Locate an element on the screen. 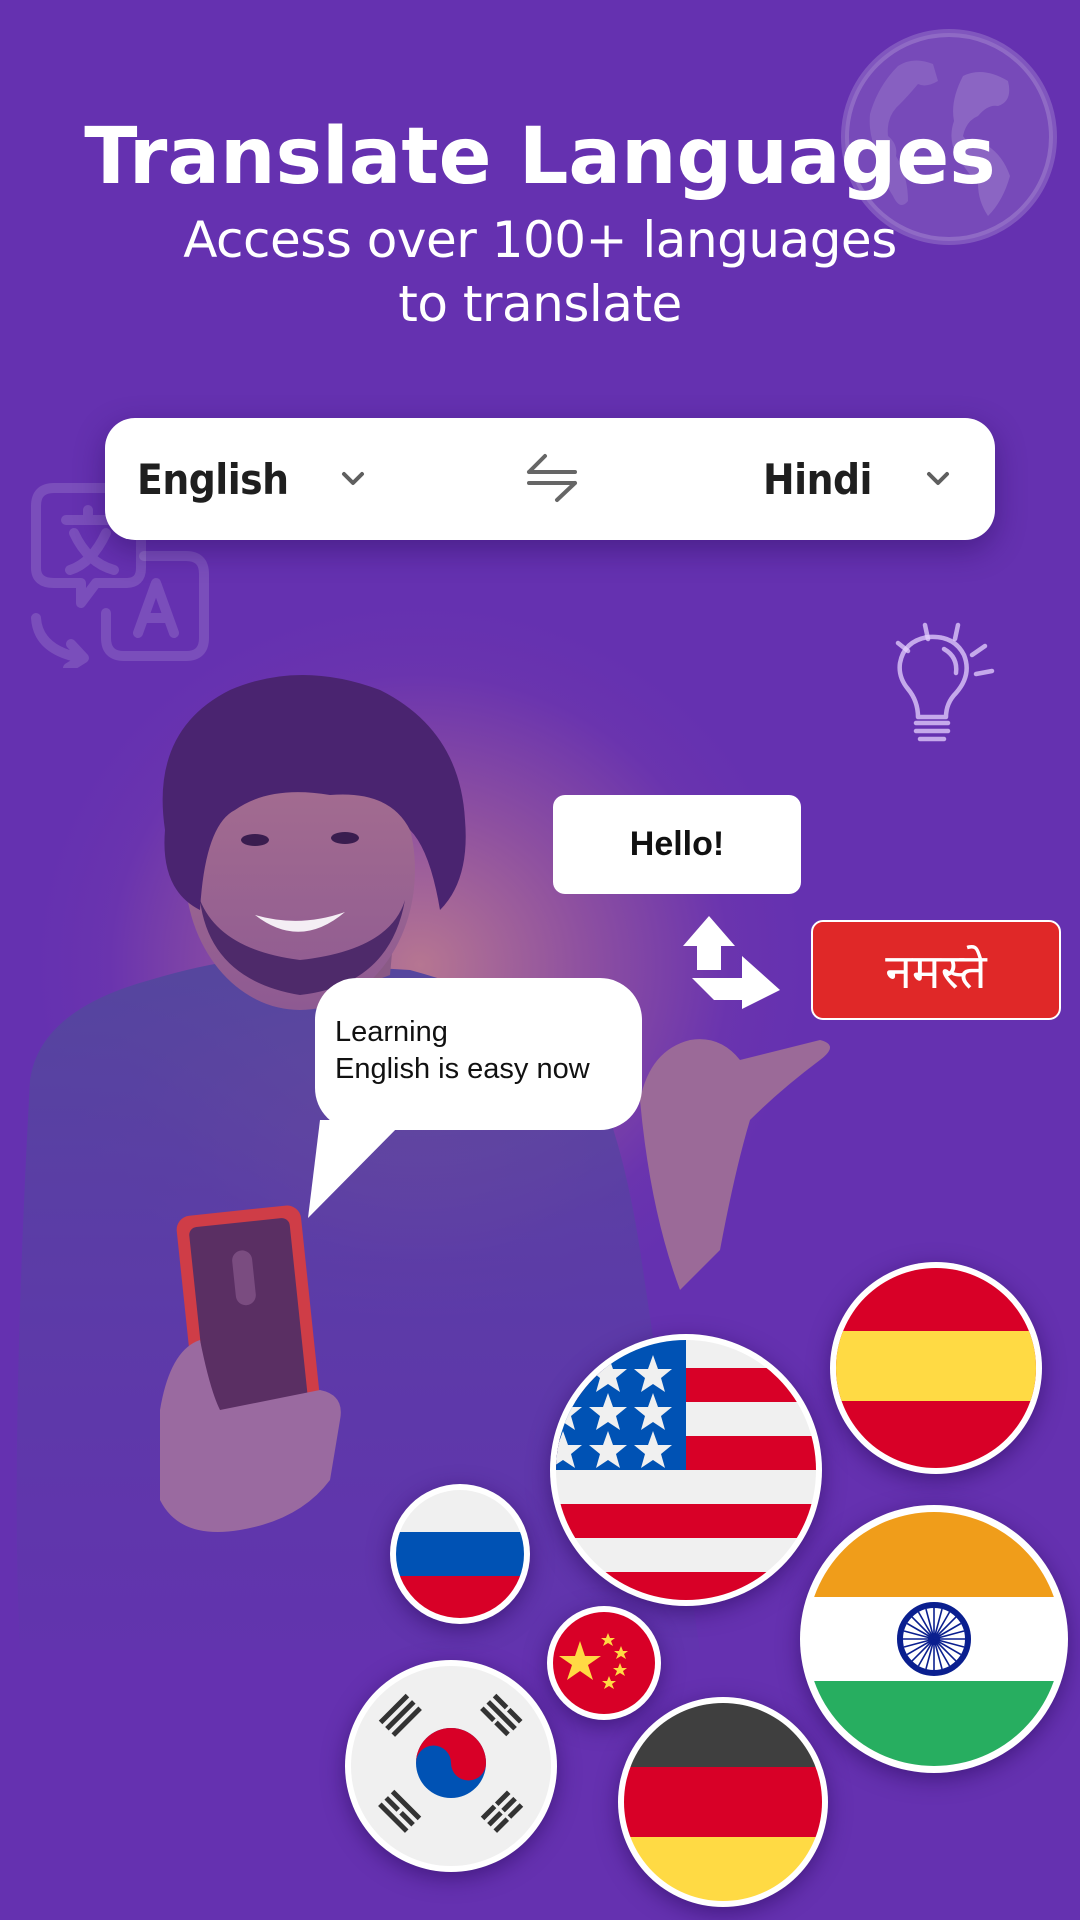  flag-south-korea is located at coordinates (451, 1766).